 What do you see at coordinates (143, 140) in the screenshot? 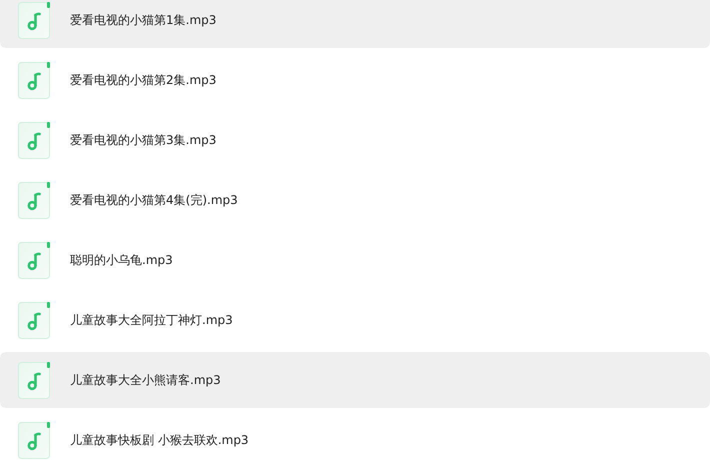
I see `file-name: 爱看电视的小猫第3集.mp3` at bounding box center [143, 140].